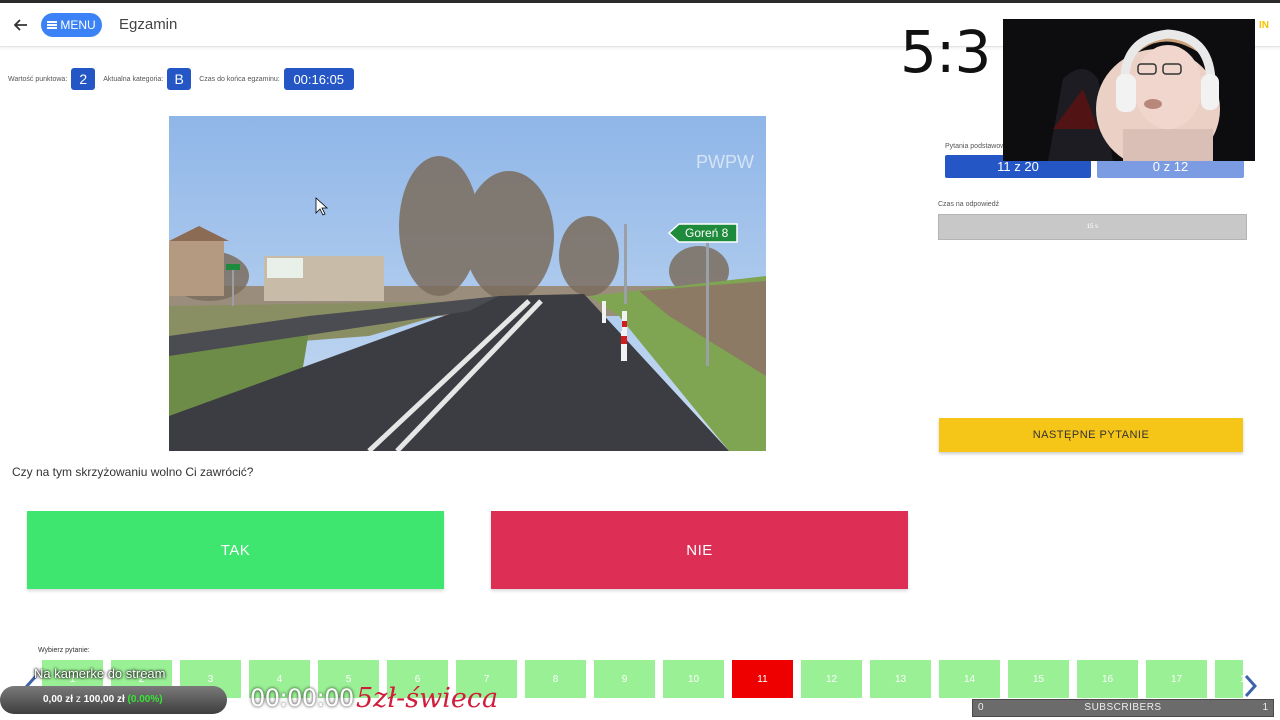 The image size is (1280, 720). Describe the element at coordinates (1038, 679) in the screenshot. I see `question-nav-item: 15` at that location.